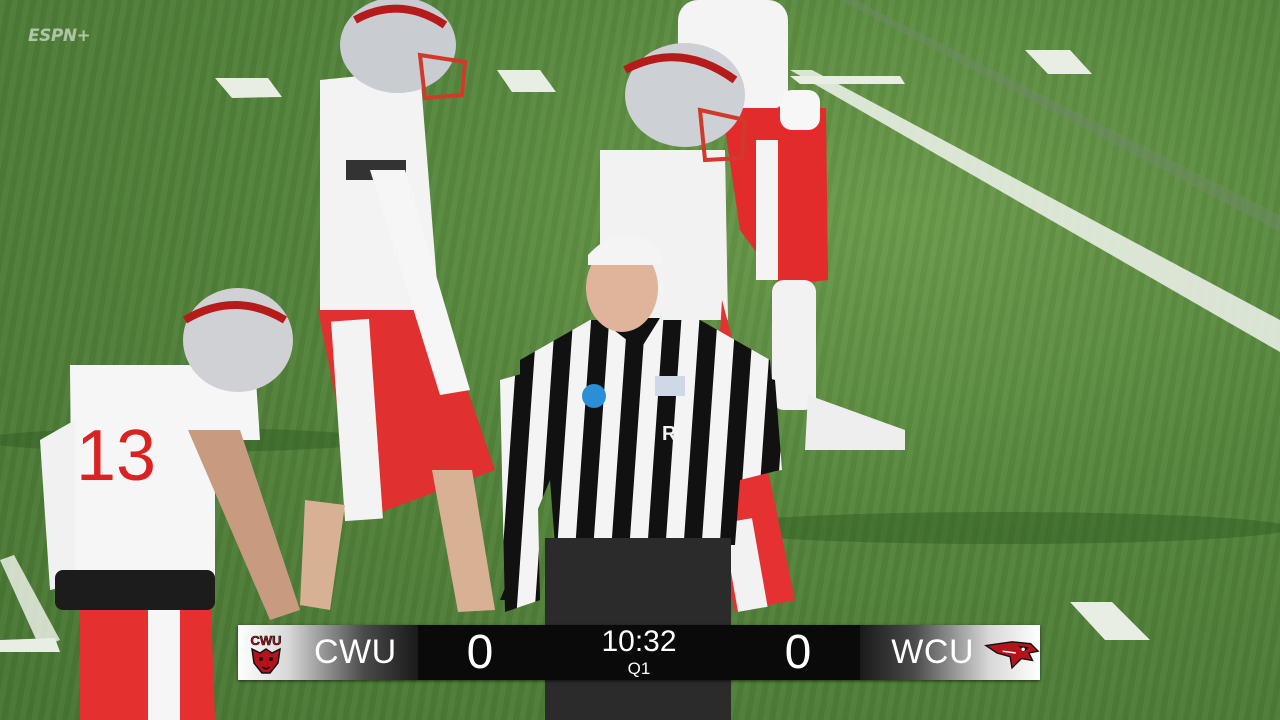 The width and height of the screenshot is (1280, 720). Describe the element at coordinates (669, 434) in the screenshot. I see `referee-badge: R` at that location.